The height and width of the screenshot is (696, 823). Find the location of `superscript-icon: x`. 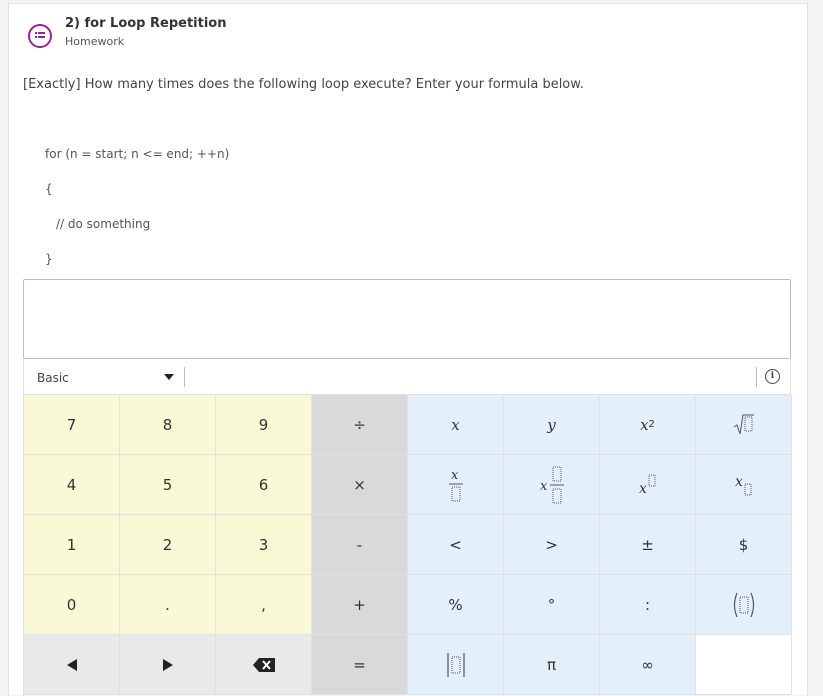

superscript-icon: x is located at coordinates (647, 485).